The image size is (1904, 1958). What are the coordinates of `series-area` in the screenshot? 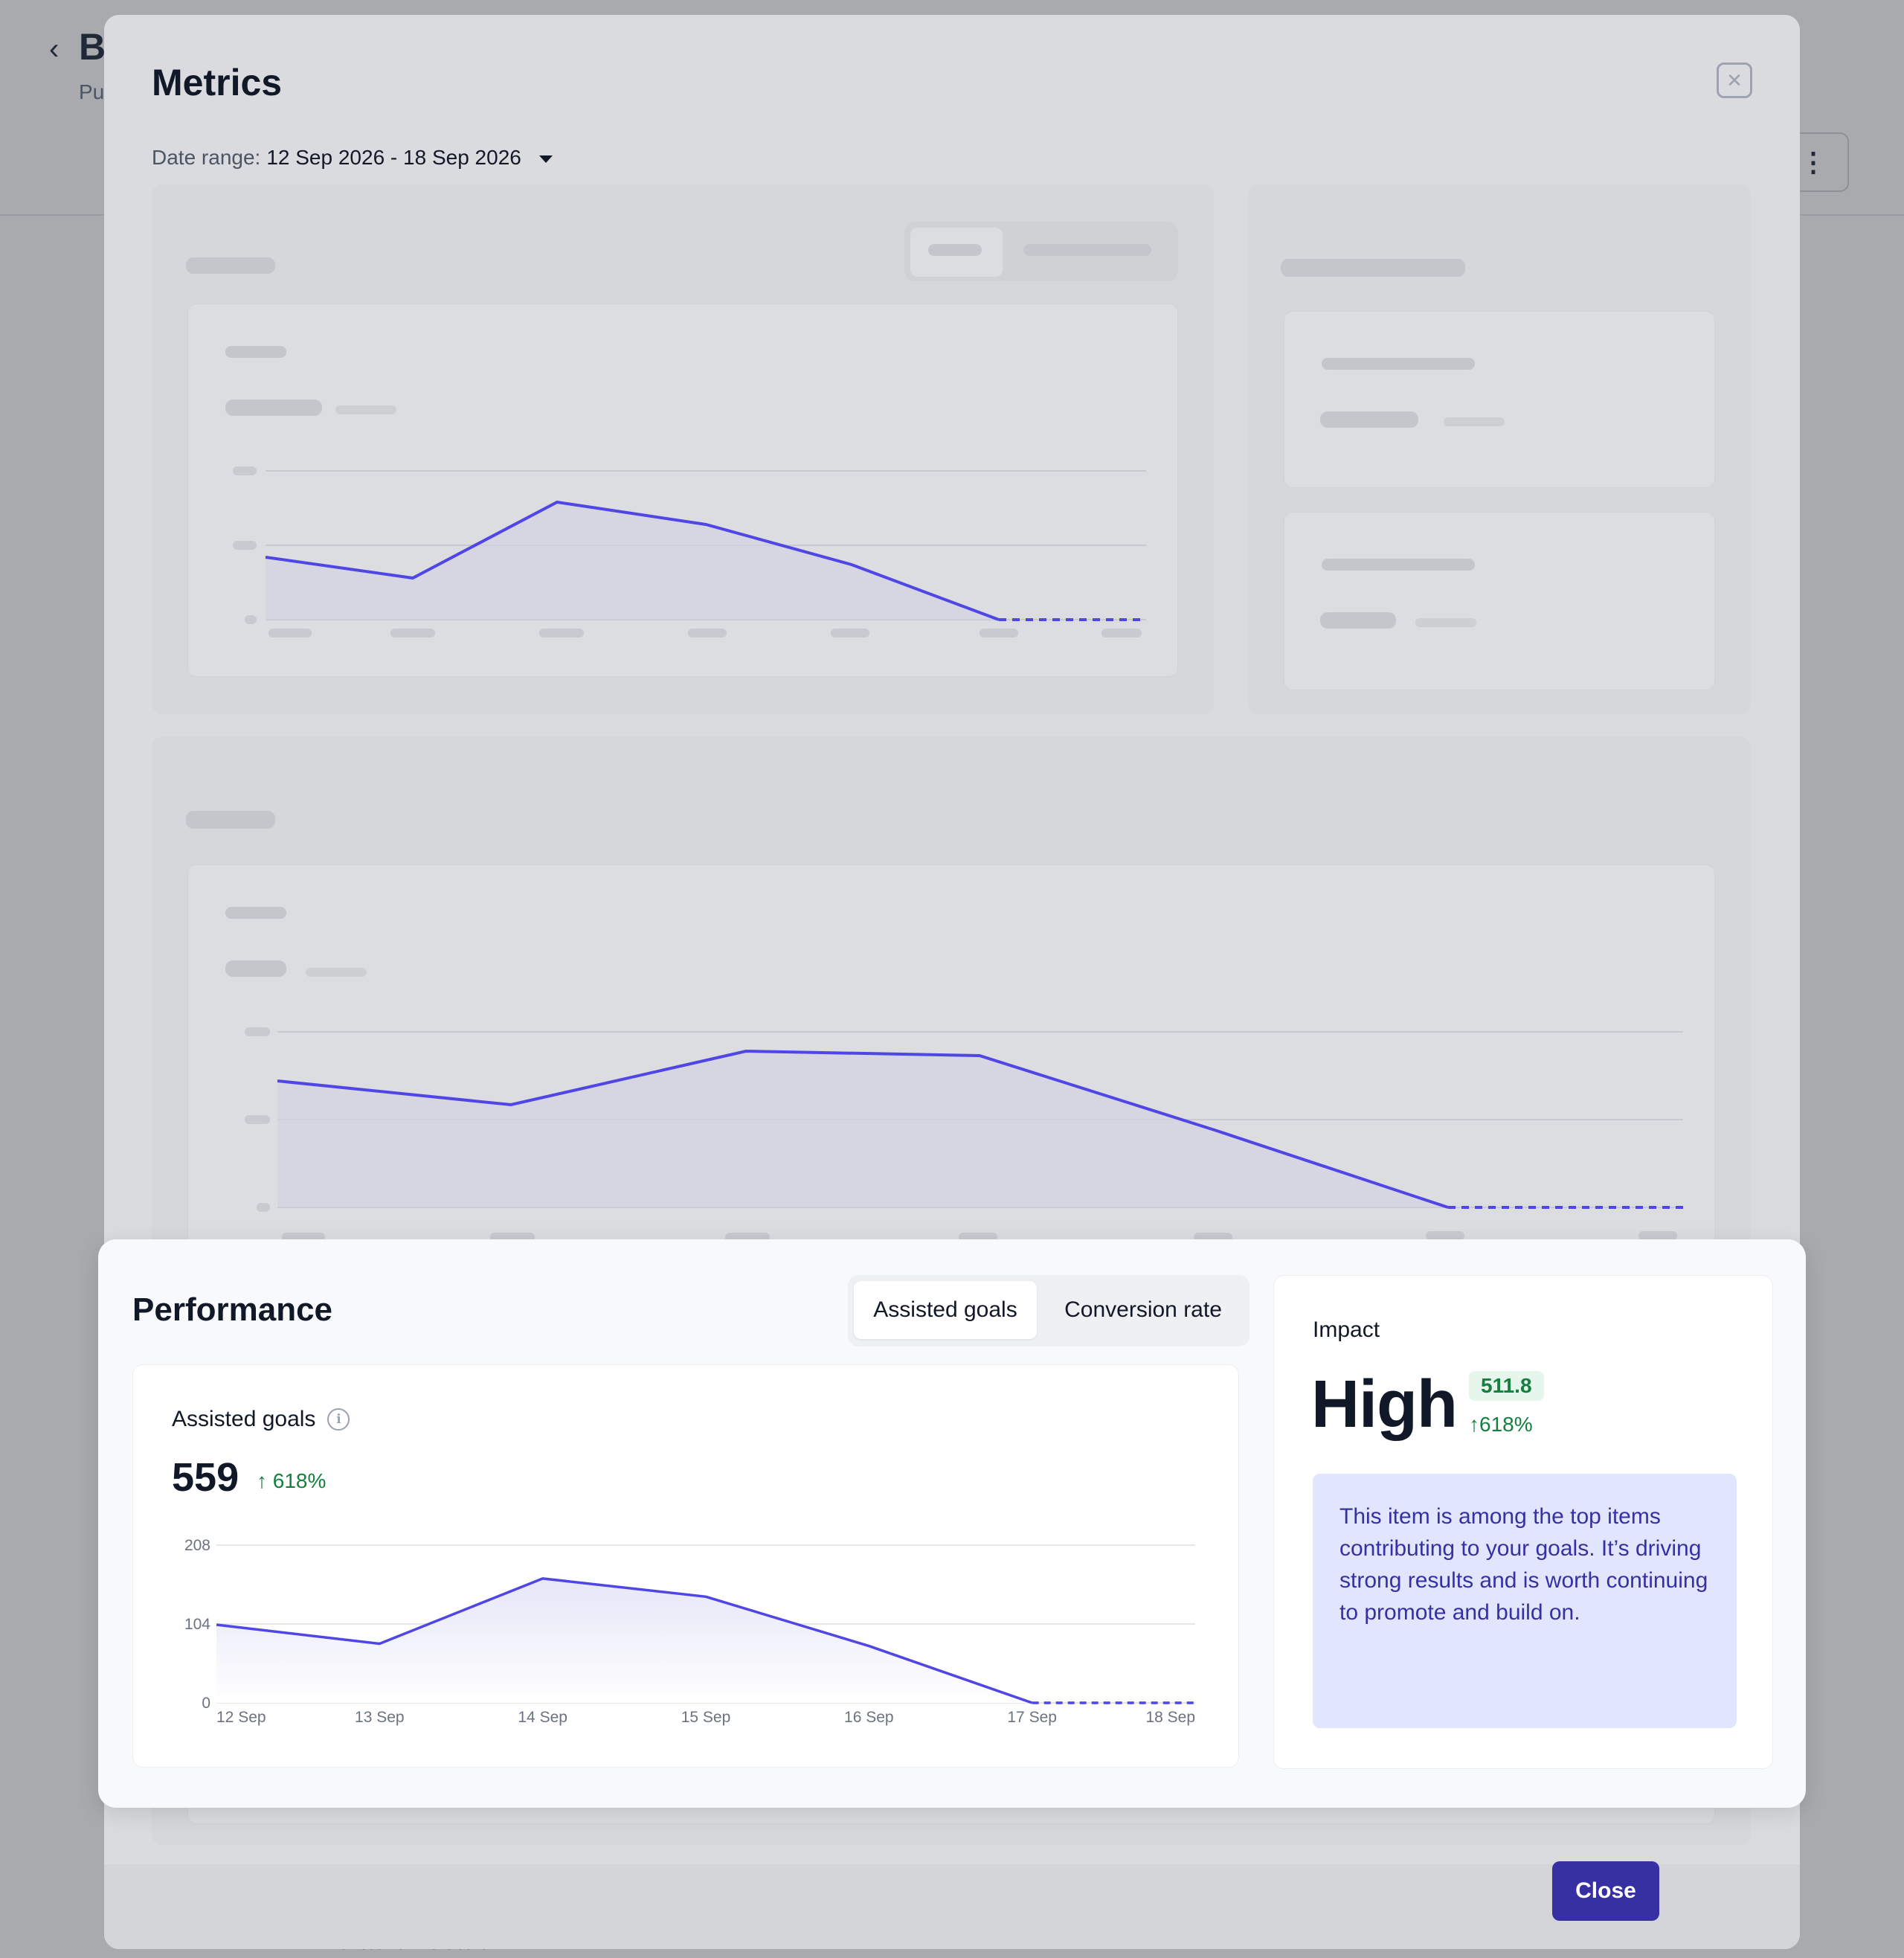 It's located at (624, 1641).